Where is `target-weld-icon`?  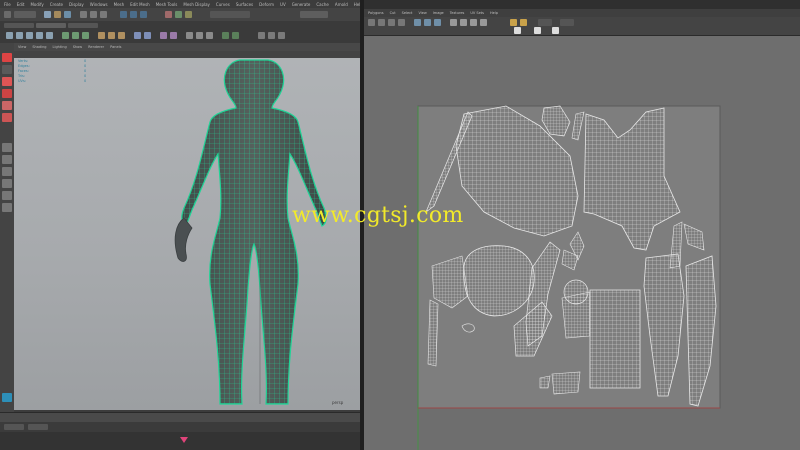 target-weld-icon is located at coordinates (147, 35).